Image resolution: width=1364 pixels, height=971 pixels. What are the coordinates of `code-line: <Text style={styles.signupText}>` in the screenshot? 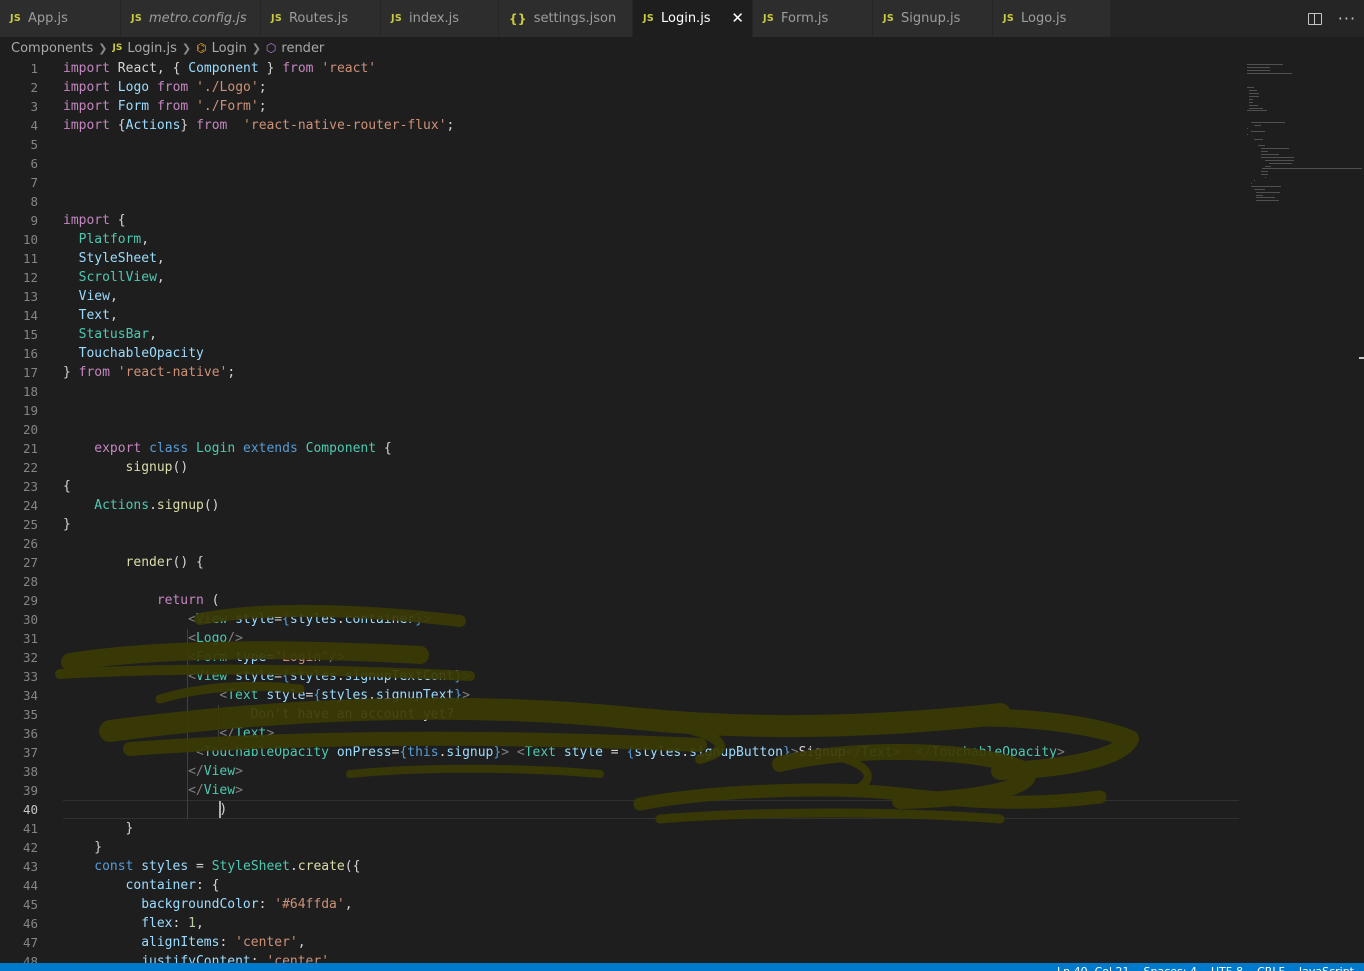 It's located at (344, 695).